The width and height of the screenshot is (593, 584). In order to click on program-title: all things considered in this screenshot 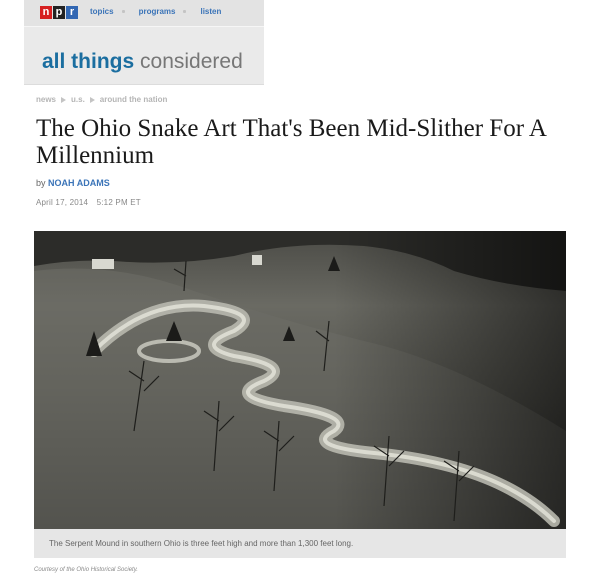, I will do `click(142, 62)`.